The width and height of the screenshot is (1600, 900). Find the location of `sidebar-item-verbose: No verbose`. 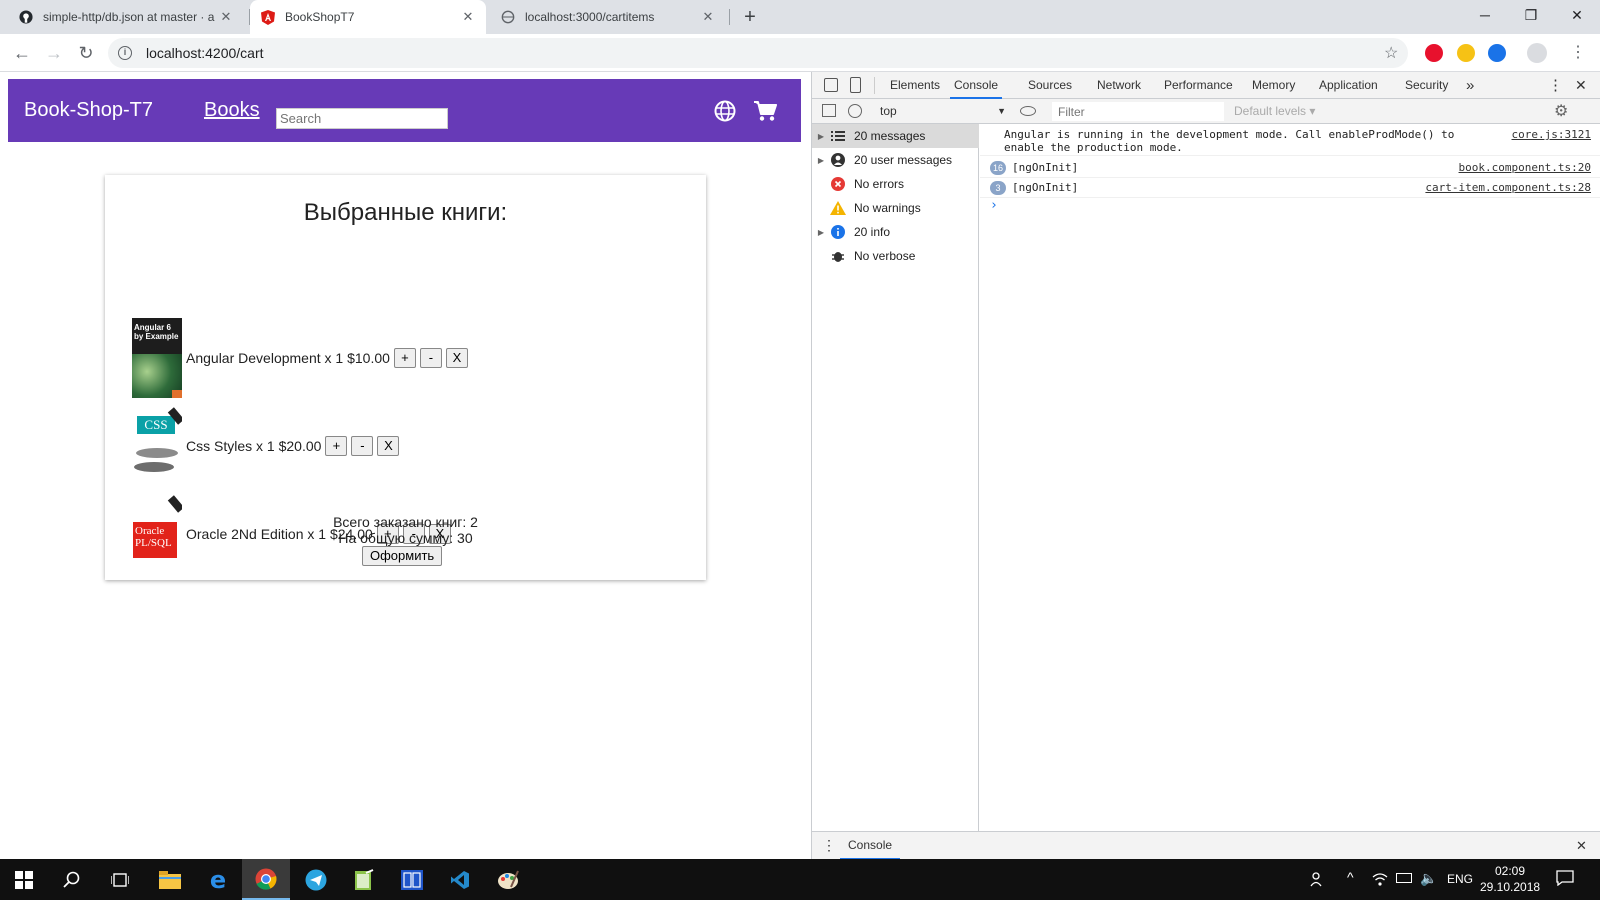

sidebar-item-verbose: No verbose is located at coordinates (895, 256).